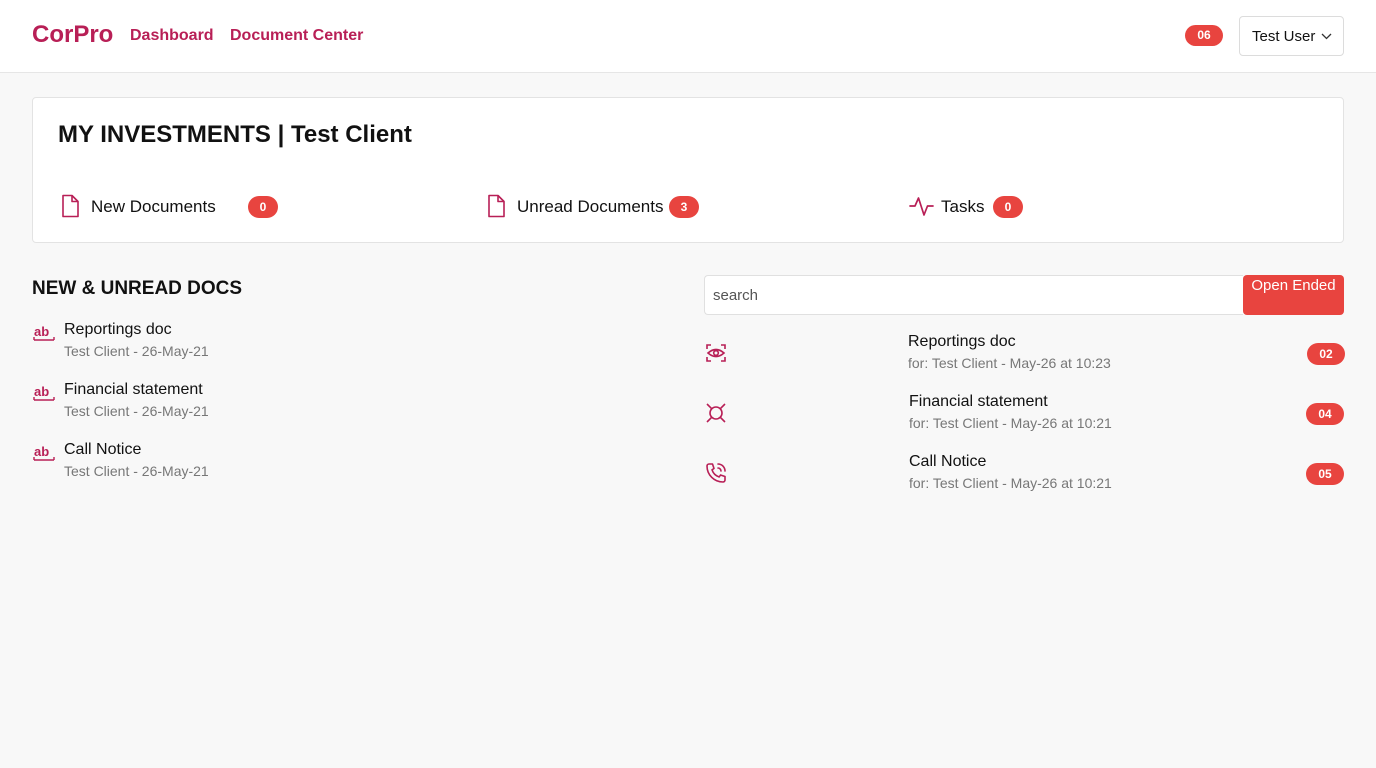  I want to click on stat-label: Tasks, so click(963, 206).